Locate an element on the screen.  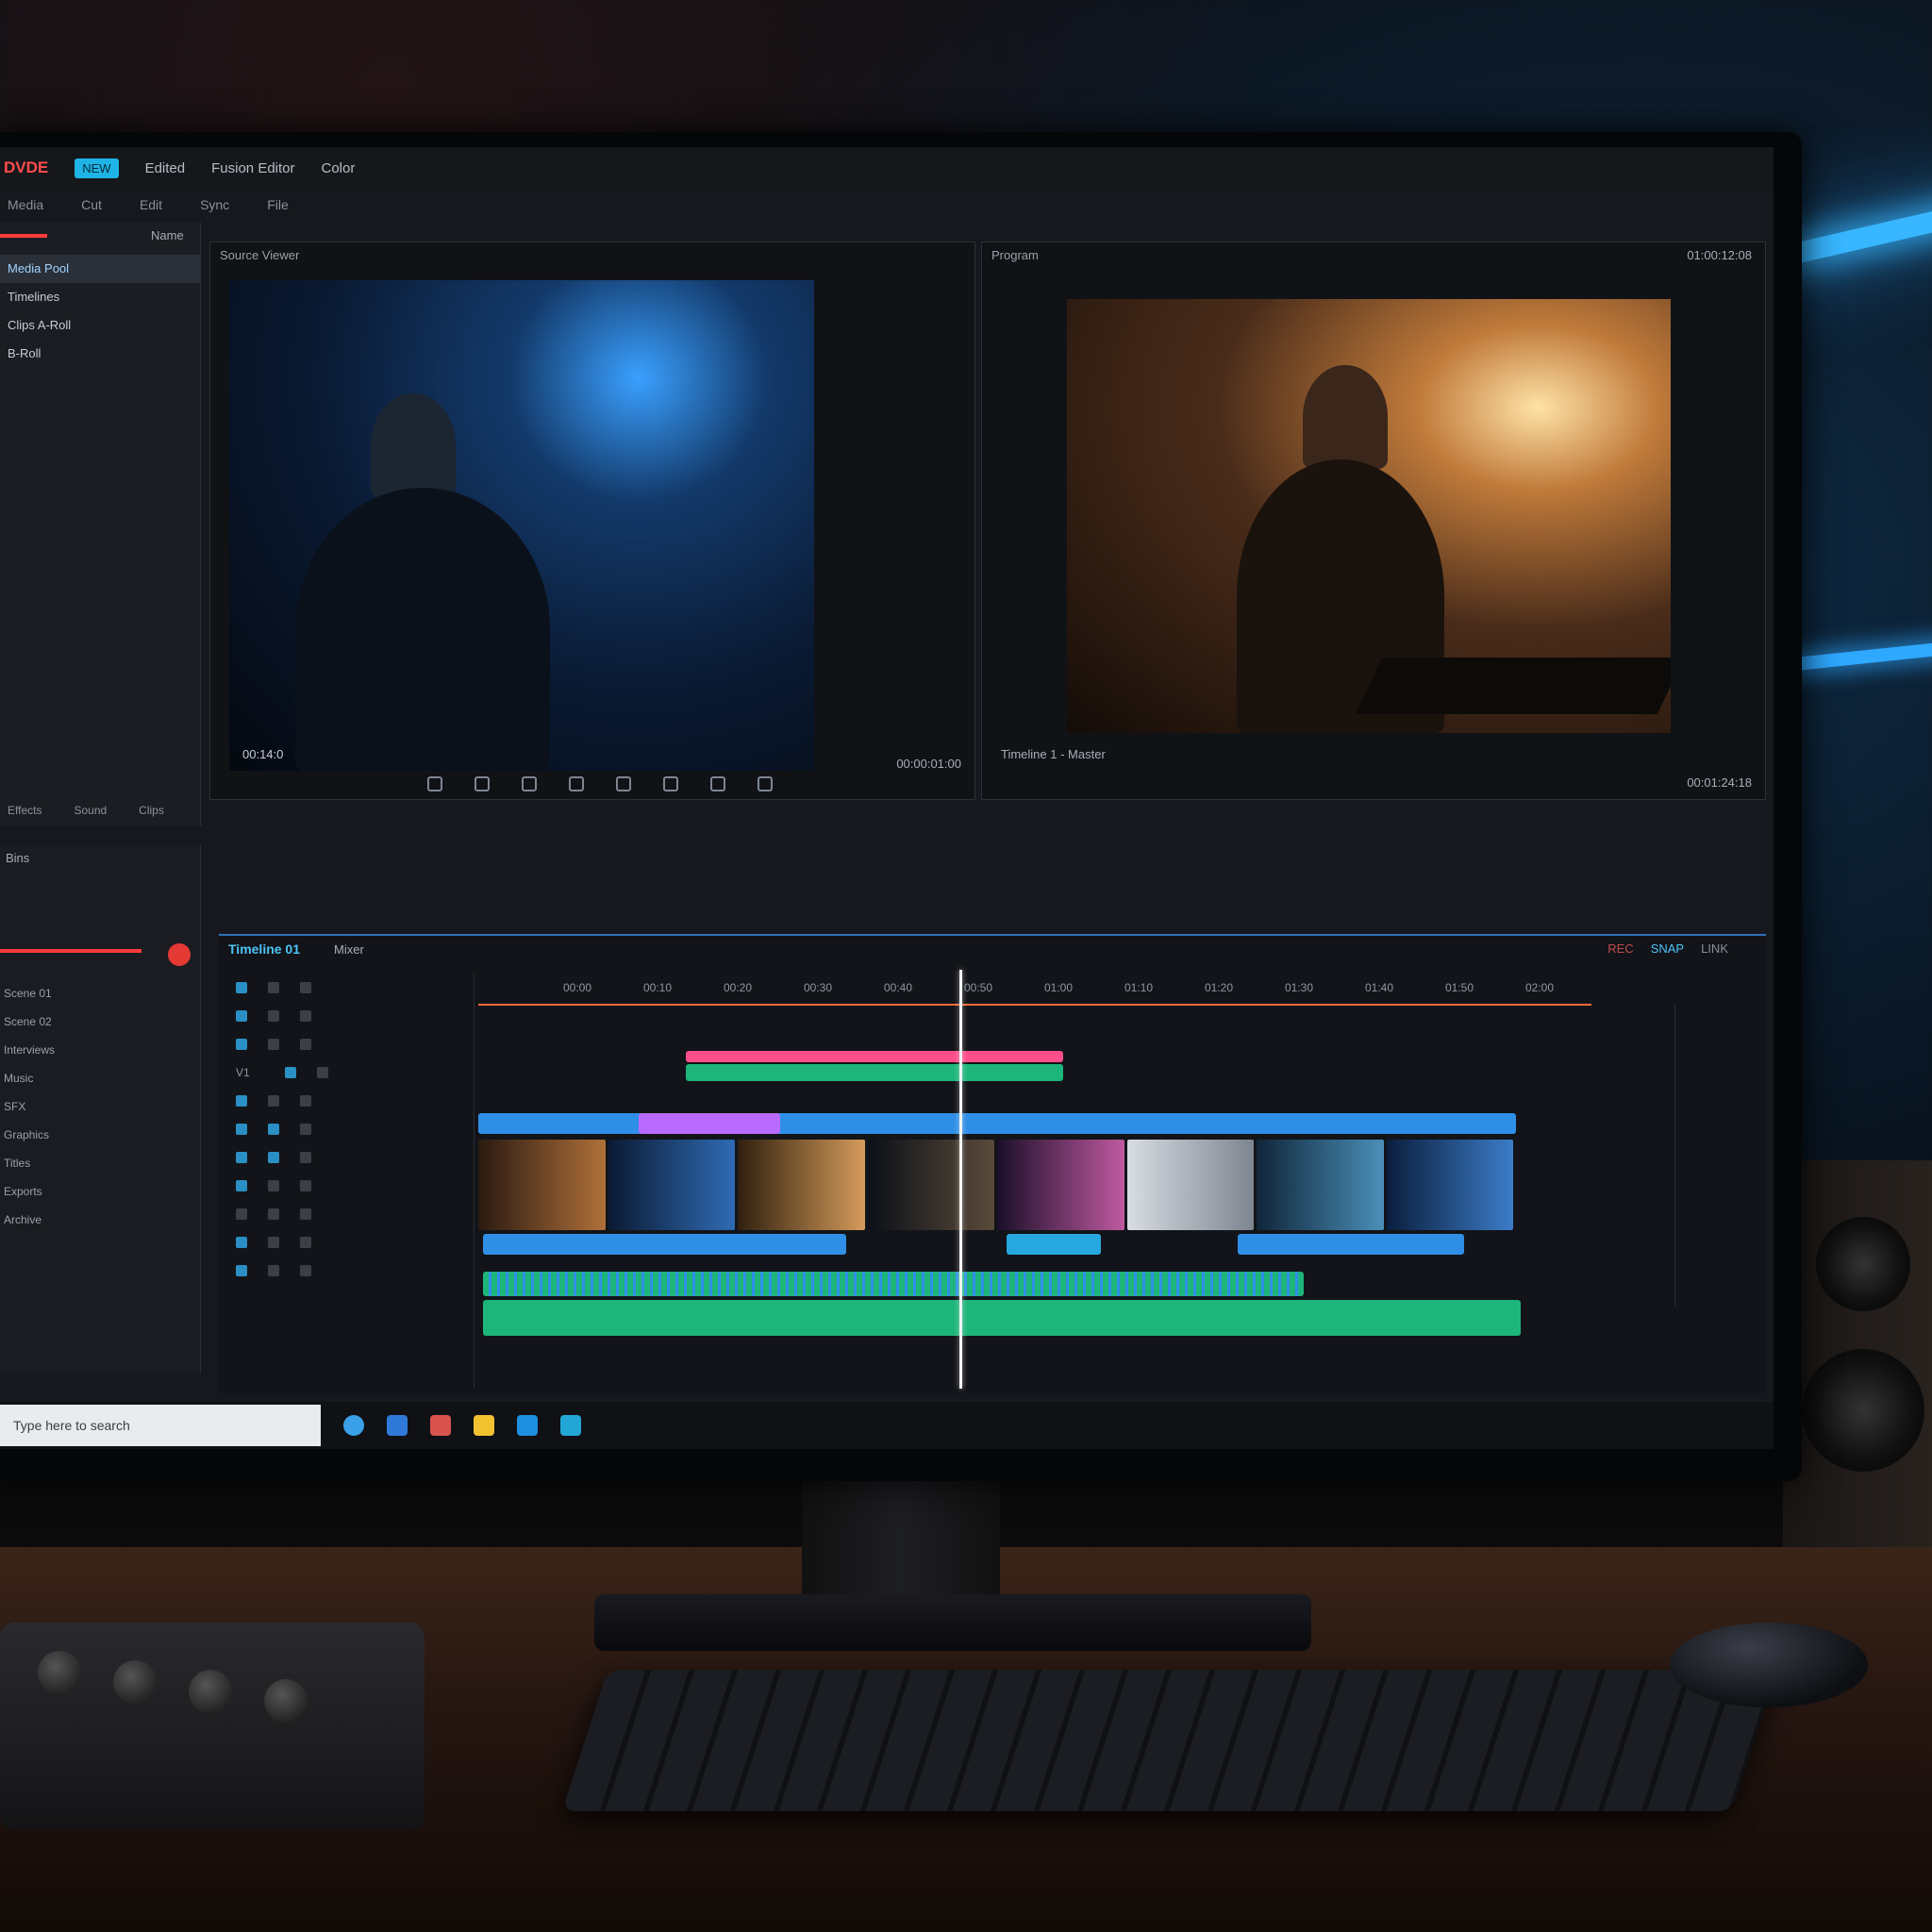
timeline-tracks is located at coordinates (1035, 1196).